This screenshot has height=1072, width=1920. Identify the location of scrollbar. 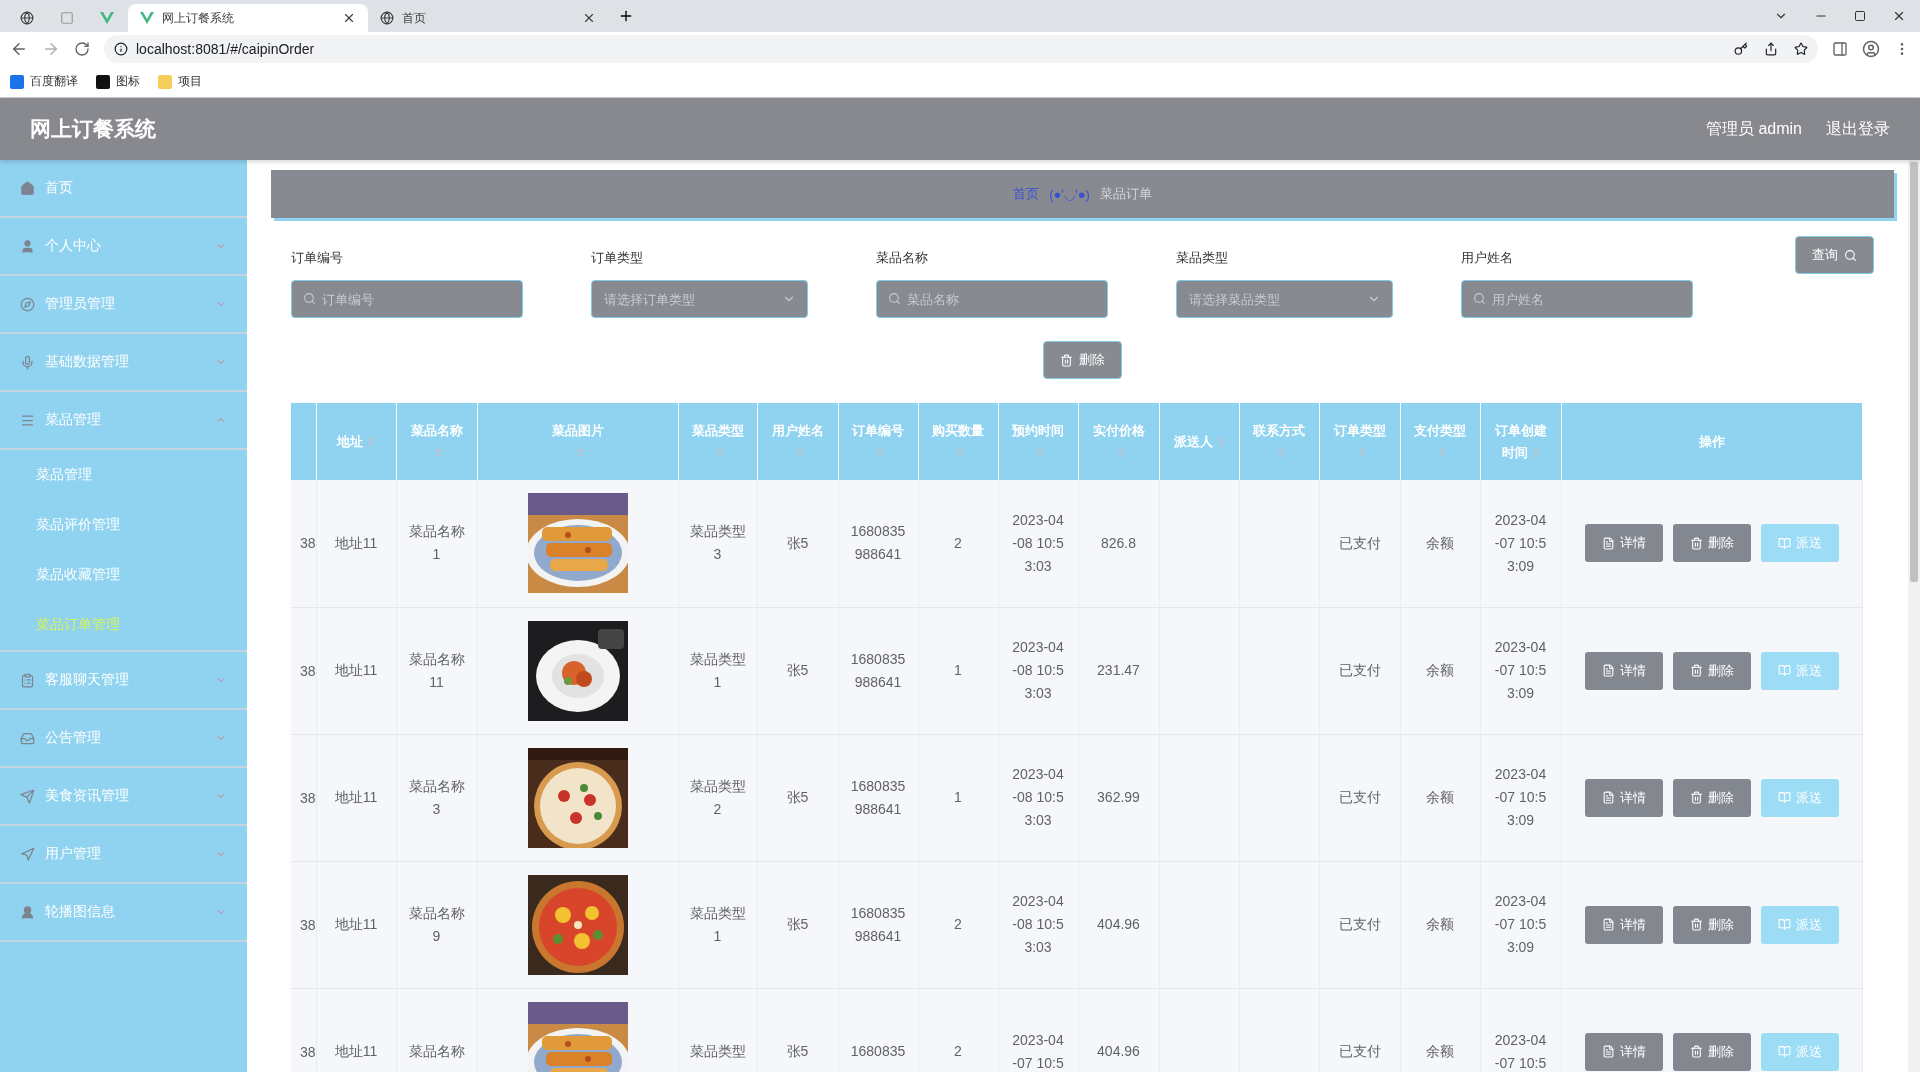
(1914, 616).